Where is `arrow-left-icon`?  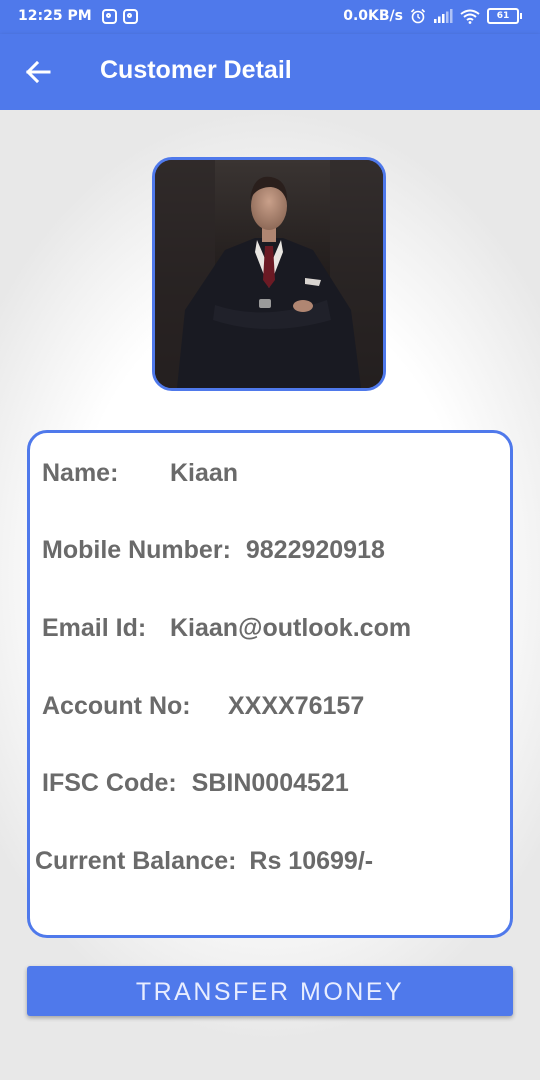 arrow-left-icon is located at coordinates (38, 72).